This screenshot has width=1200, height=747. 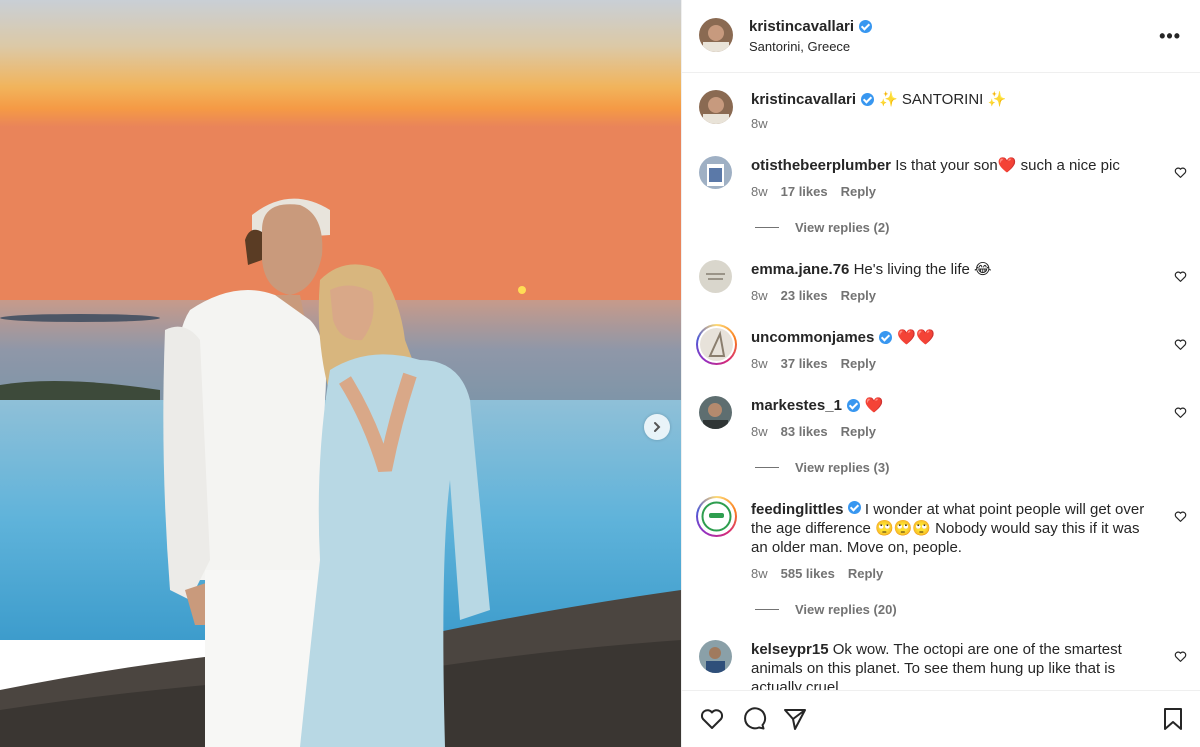 I want to click on caption-meta: 8w, so click(x=759, y=123).